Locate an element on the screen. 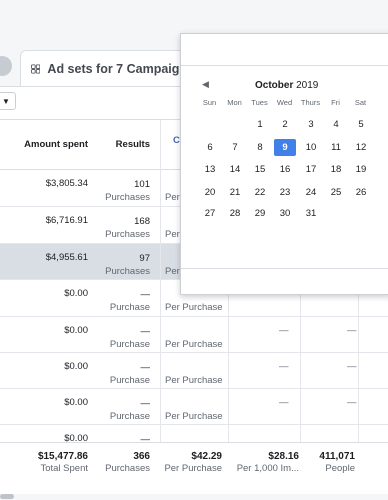 This screenshot has height=500, width=388. total-results: 366 Purchases is located at coordinates (127, 462).